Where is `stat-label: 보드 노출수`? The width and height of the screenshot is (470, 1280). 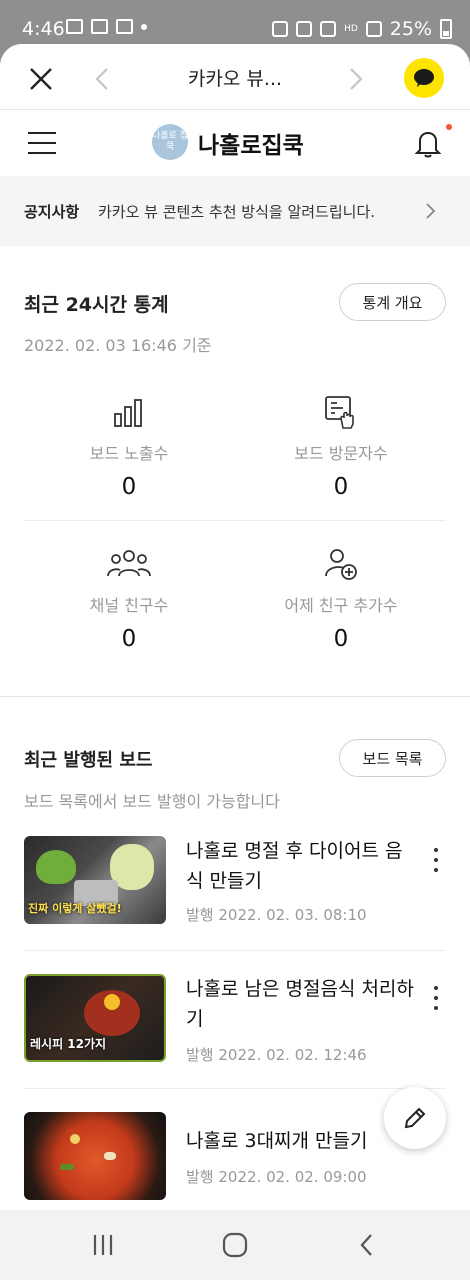 stat-label: 보드 노출수 is located at coordinates (129, 453).